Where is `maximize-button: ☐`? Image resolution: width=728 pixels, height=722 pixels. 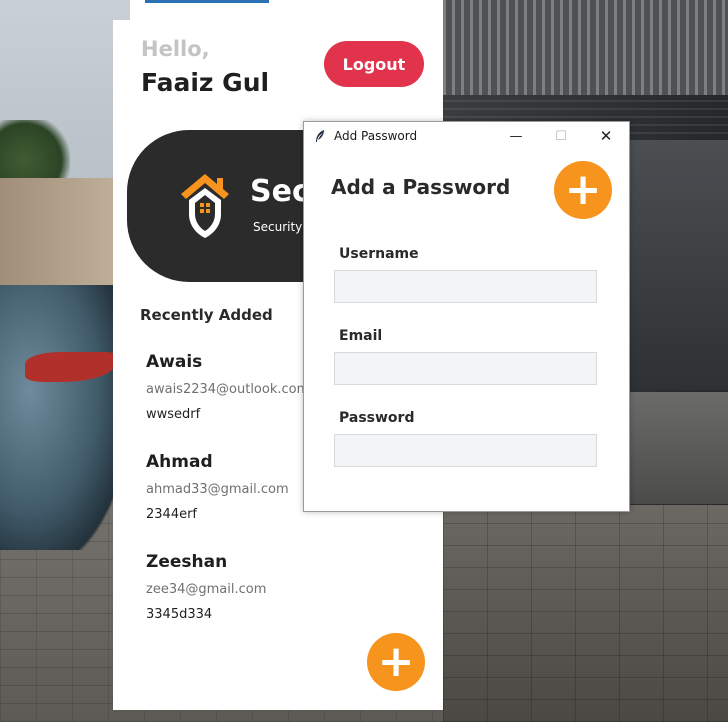
maximize-button: ☐ is located at coordinates (561, 136).